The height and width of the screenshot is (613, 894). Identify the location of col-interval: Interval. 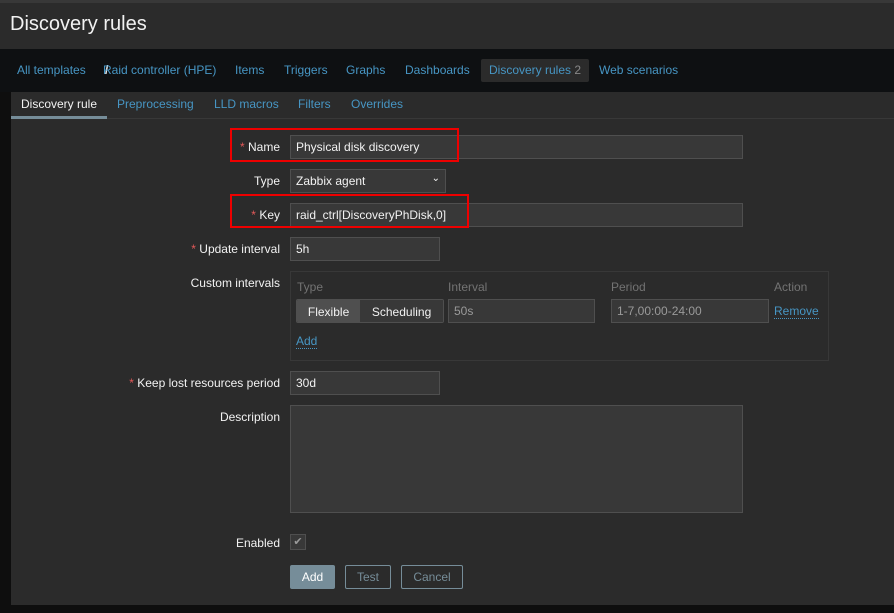
(468, 287).